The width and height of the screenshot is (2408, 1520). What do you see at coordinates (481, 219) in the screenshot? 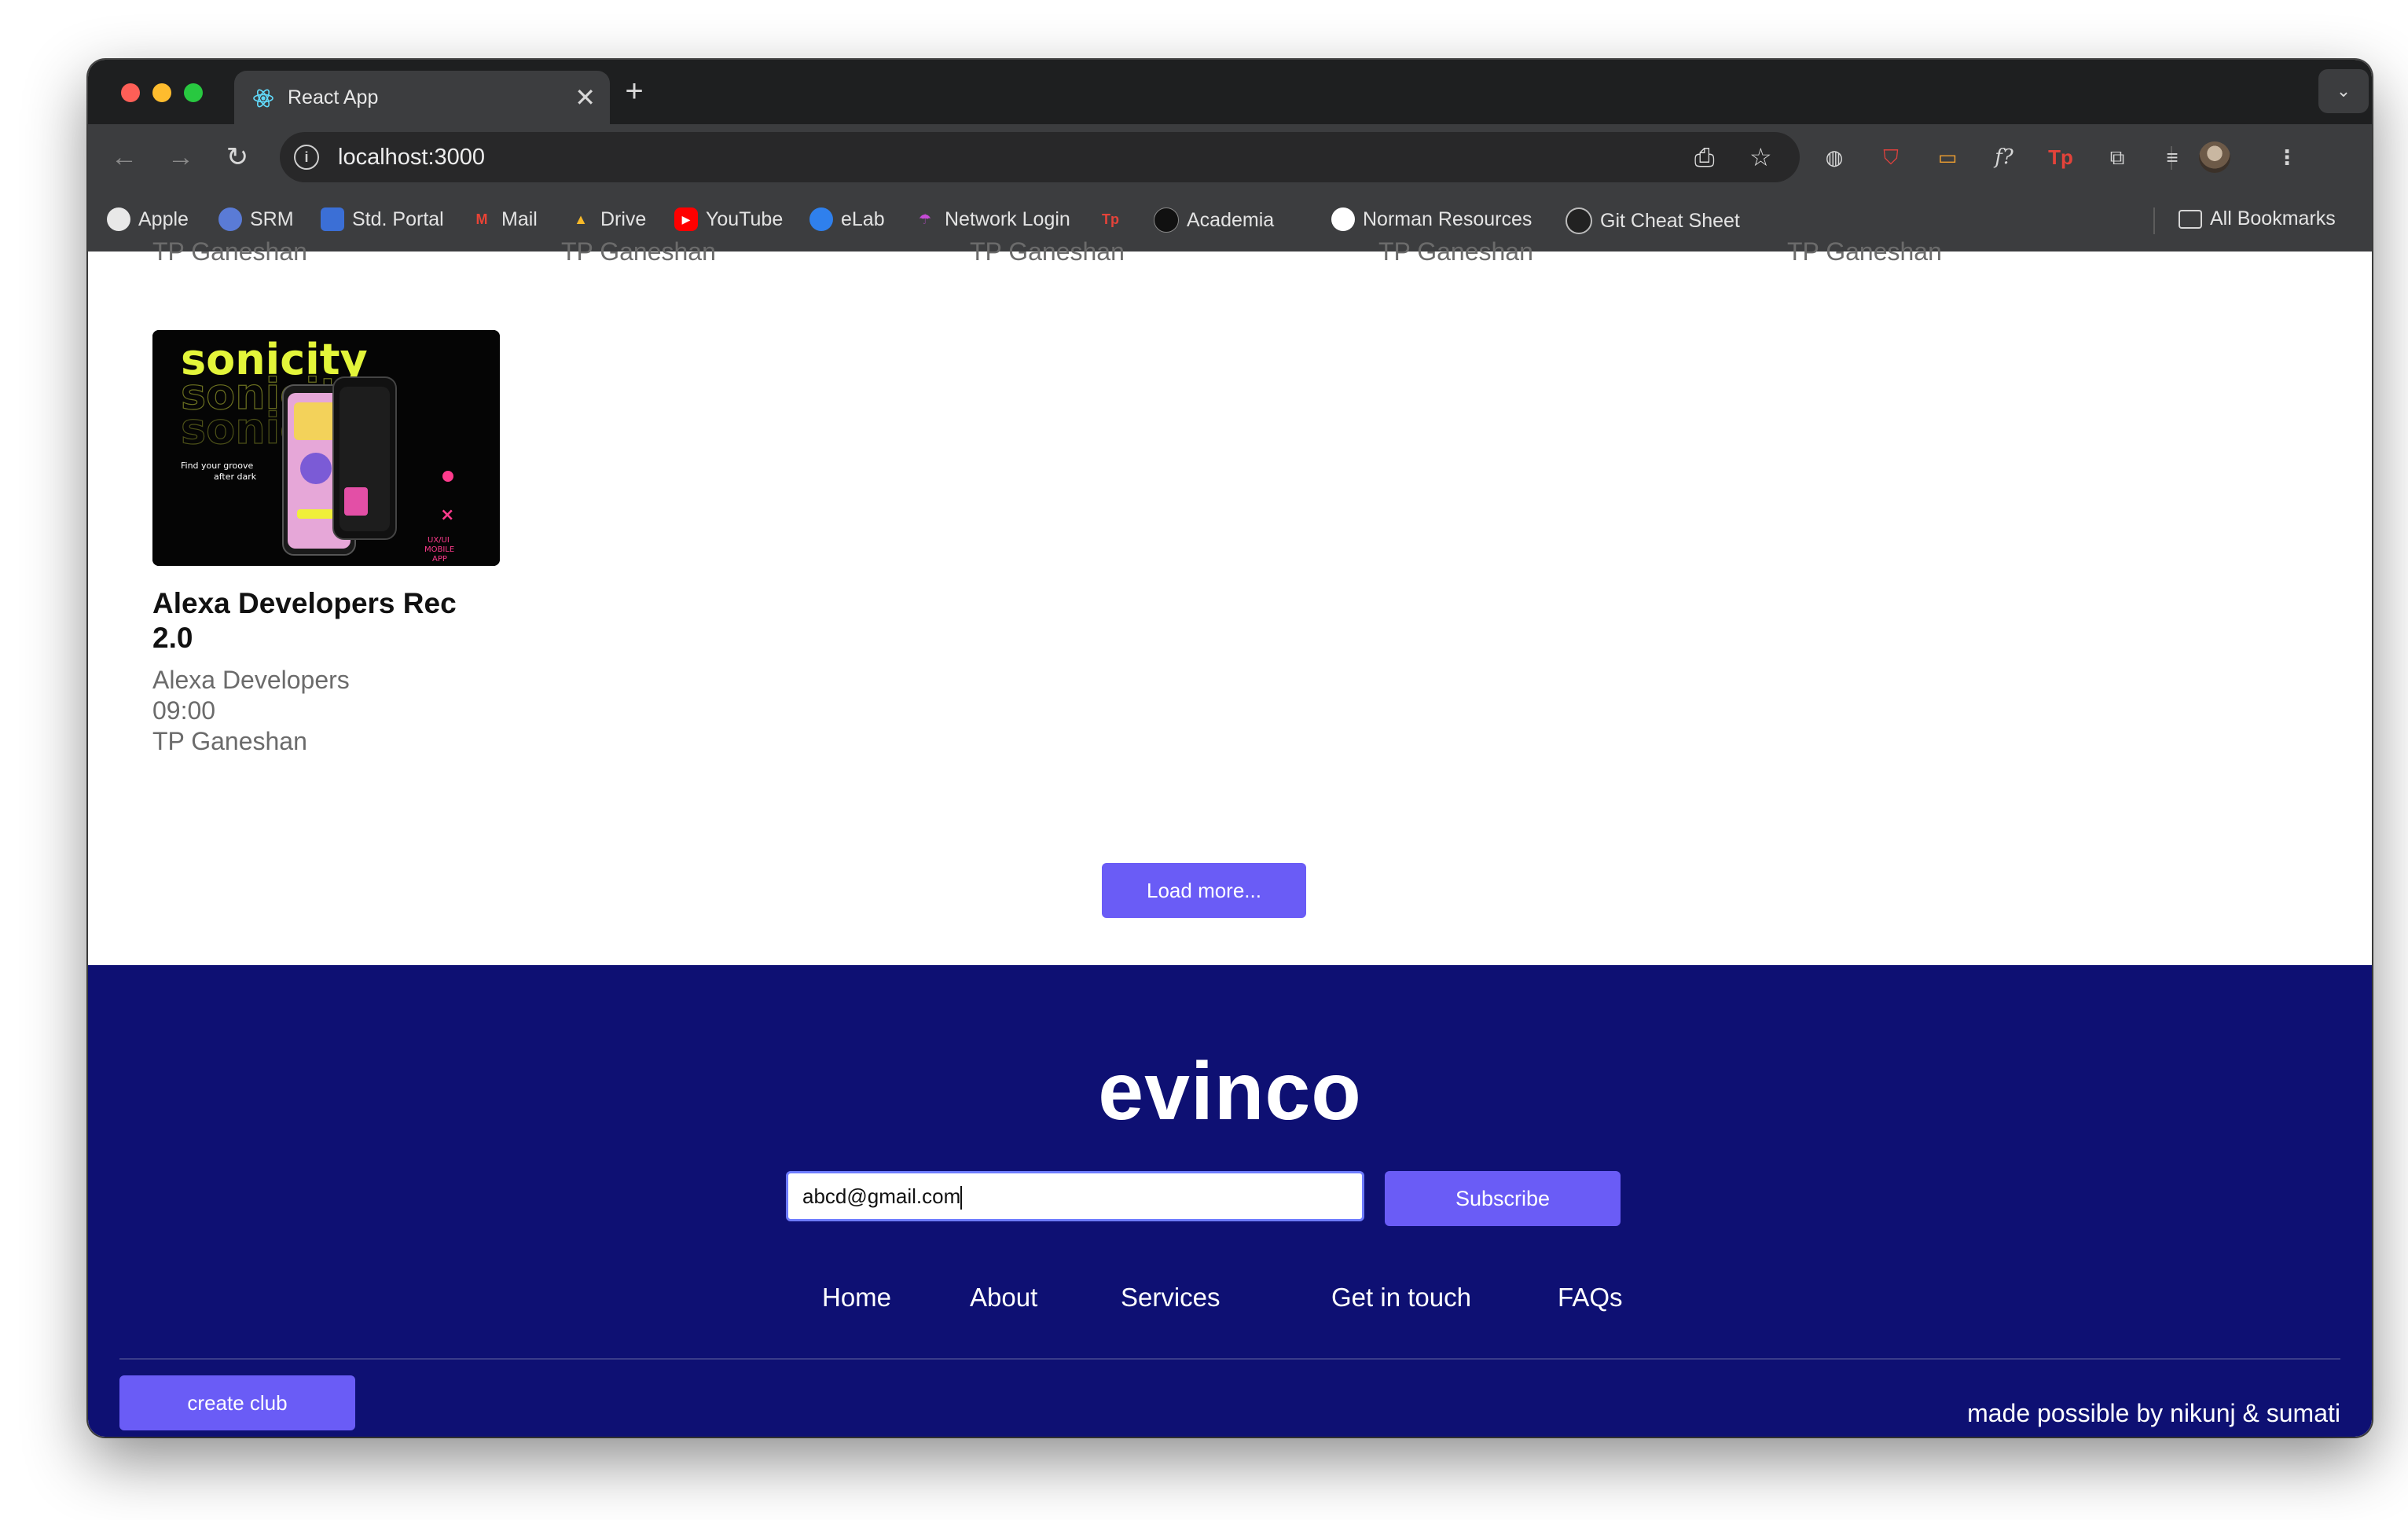
I see `gmail-icon: M` at bounding box center [481, 219].